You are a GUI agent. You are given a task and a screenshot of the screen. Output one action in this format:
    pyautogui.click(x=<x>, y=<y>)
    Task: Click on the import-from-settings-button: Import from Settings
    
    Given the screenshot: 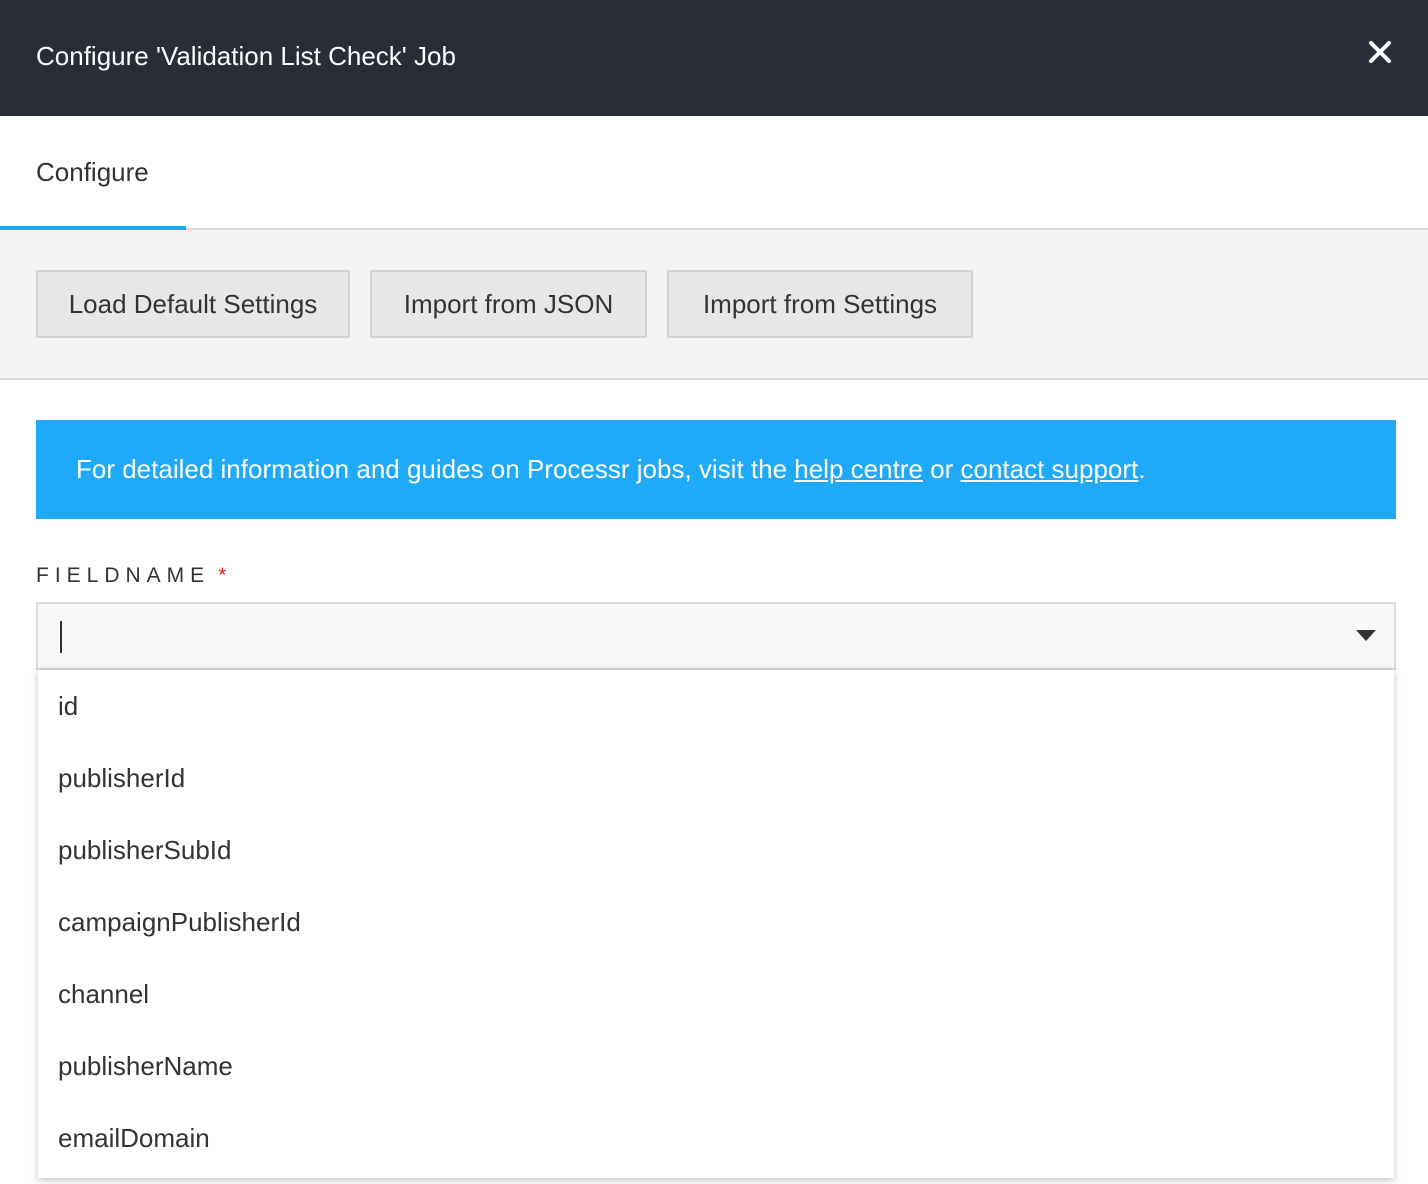 What is the action you would take?
    pyautogui.click(x=820, y=304)
    